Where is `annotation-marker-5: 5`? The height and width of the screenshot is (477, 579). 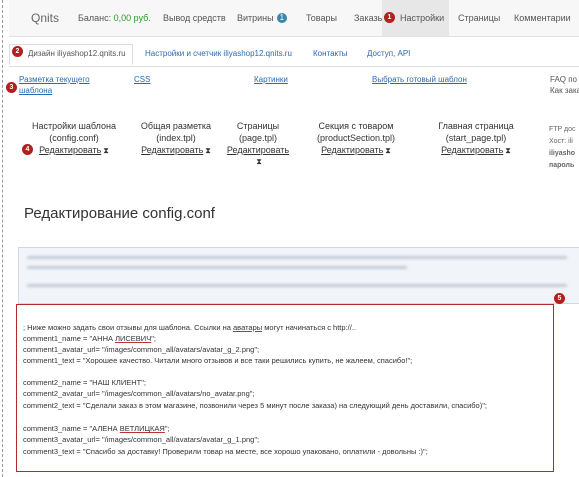
annotation-marker-5: 5 is located at coordinates (559, 298).